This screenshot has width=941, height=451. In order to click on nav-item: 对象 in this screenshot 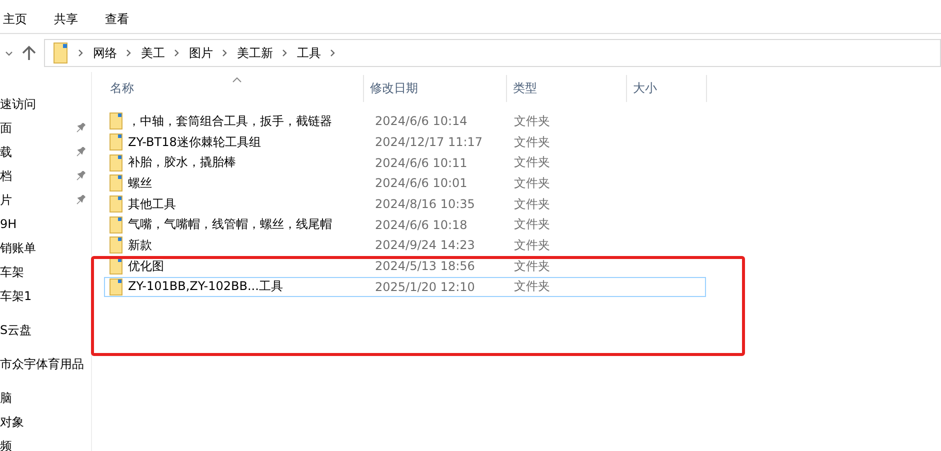, I will do `click(12, 422)`.